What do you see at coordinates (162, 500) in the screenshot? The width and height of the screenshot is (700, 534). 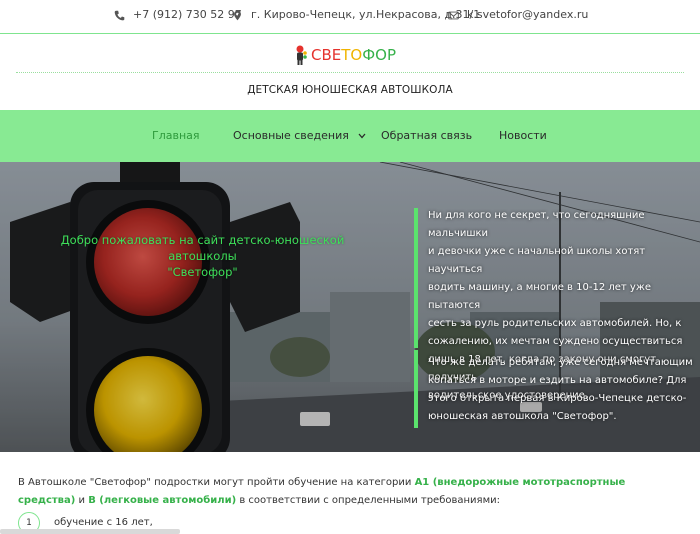 I see `category-b-link: В (легковые автомобили)` at bounding box center [162, 500].